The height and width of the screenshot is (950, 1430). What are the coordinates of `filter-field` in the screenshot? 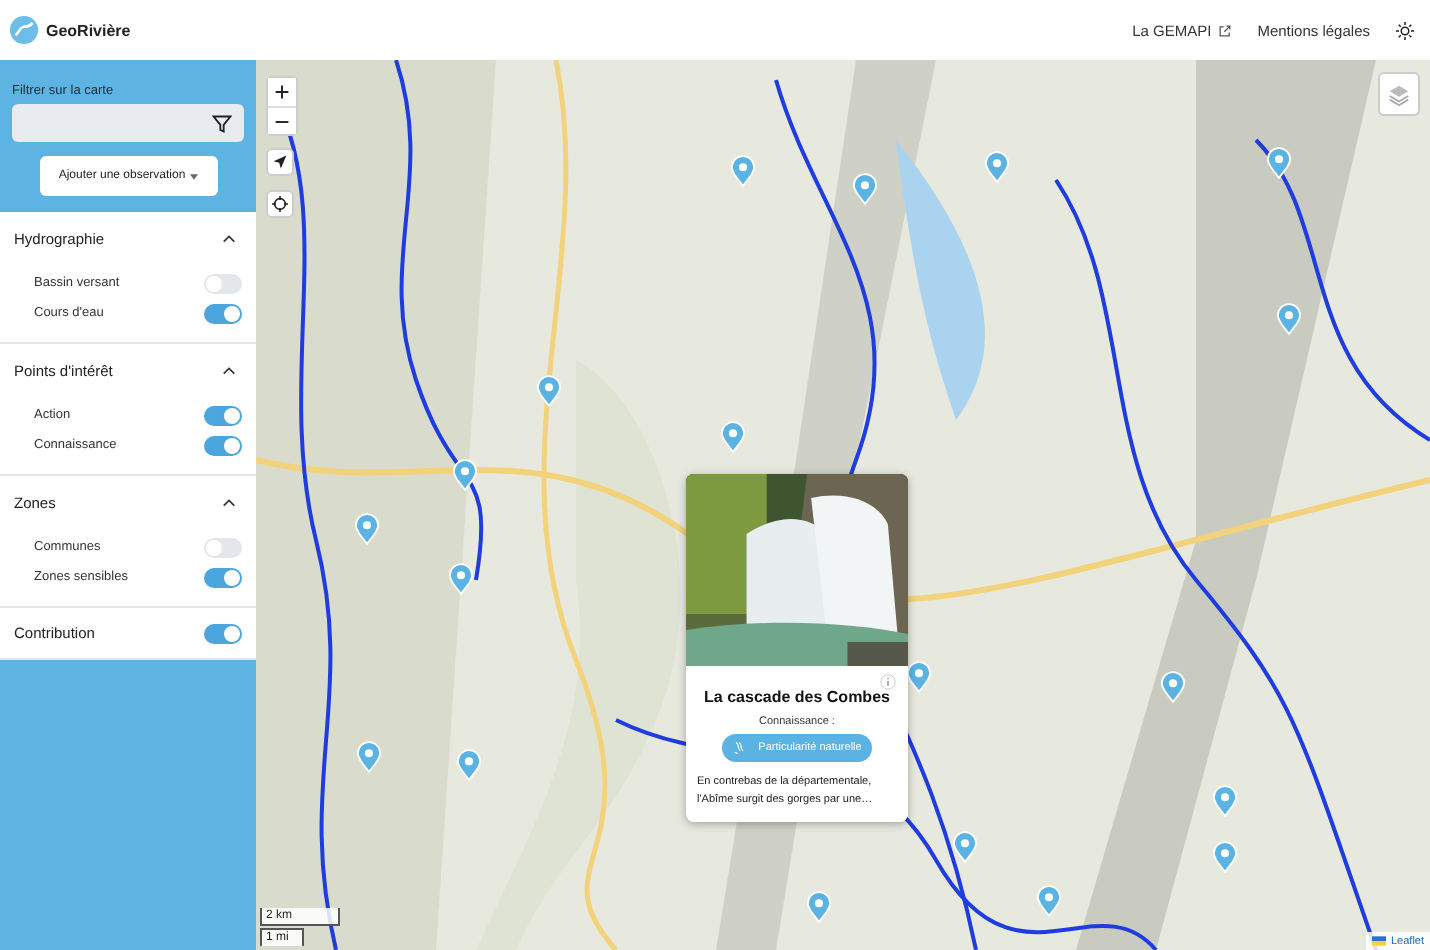 It's located at (128, 123).